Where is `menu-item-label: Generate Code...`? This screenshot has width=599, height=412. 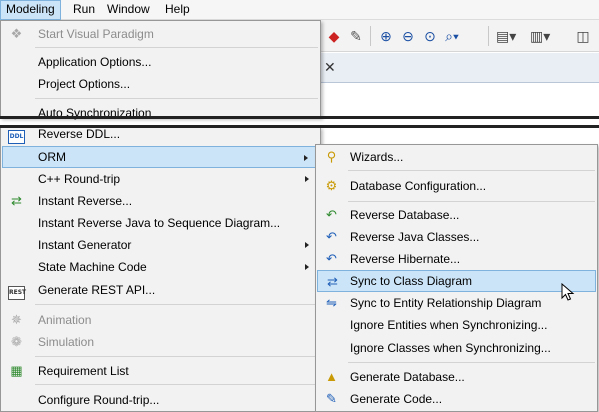
menu-item-label: Generate Code... is located at coordinates (396, 399).